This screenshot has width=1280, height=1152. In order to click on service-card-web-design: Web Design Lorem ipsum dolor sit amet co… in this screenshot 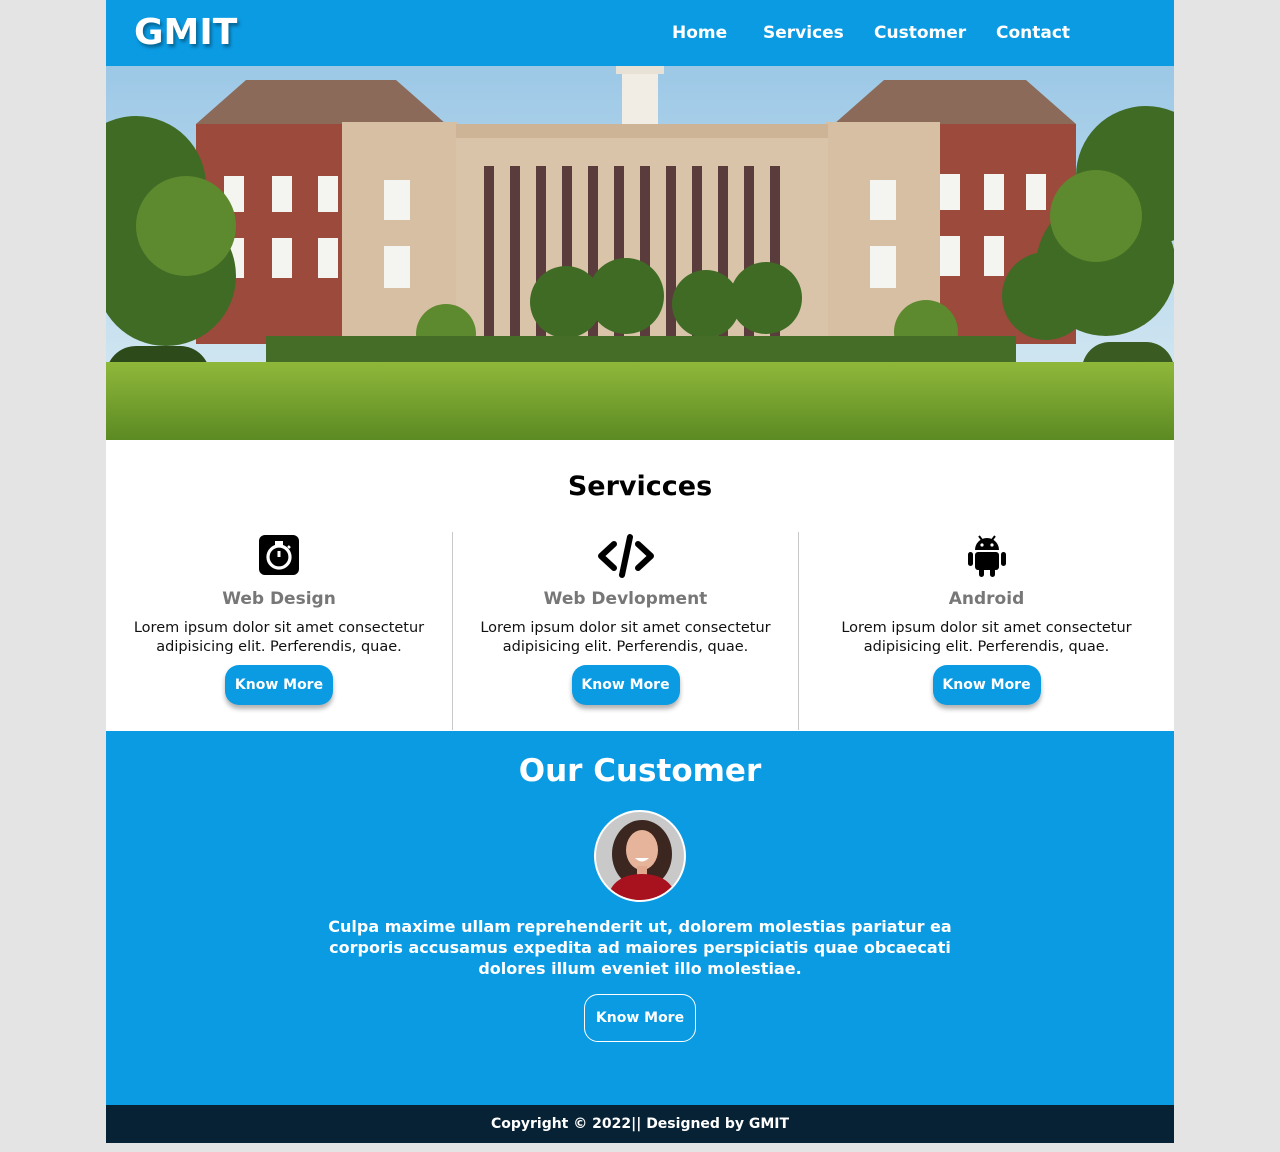, I will do `click(279, 631)`.